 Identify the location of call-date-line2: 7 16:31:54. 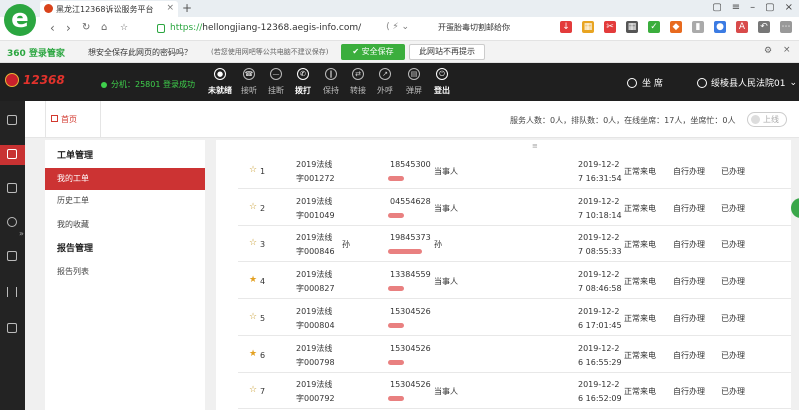
(600, 178).